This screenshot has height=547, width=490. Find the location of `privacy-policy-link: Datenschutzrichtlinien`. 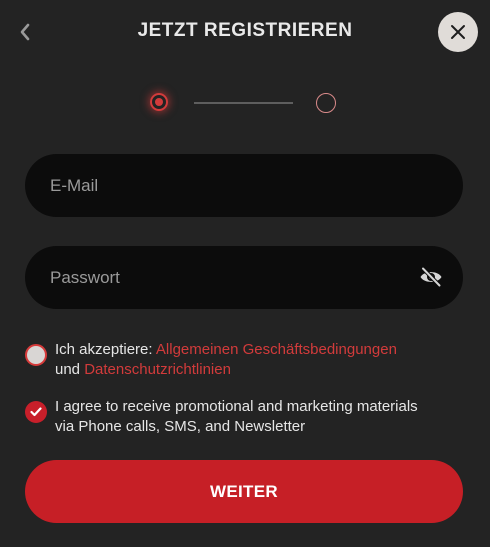

privacy-policy-link: Datenschutzrichtlinien is located at coordinates (157, 369).